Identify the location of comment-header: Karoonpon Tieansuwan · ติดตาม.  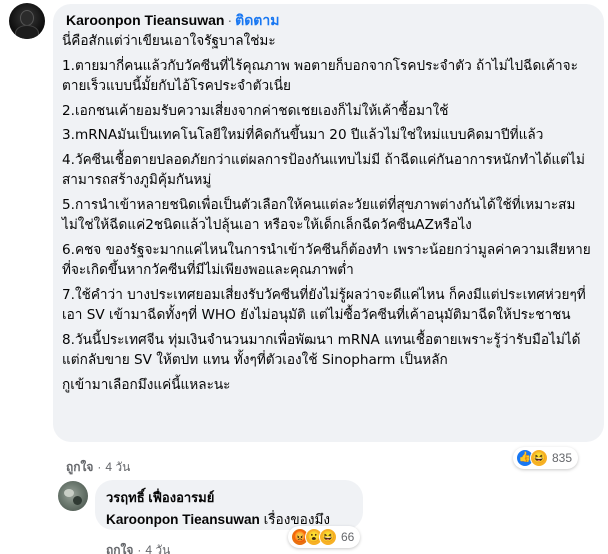
(172, 21).